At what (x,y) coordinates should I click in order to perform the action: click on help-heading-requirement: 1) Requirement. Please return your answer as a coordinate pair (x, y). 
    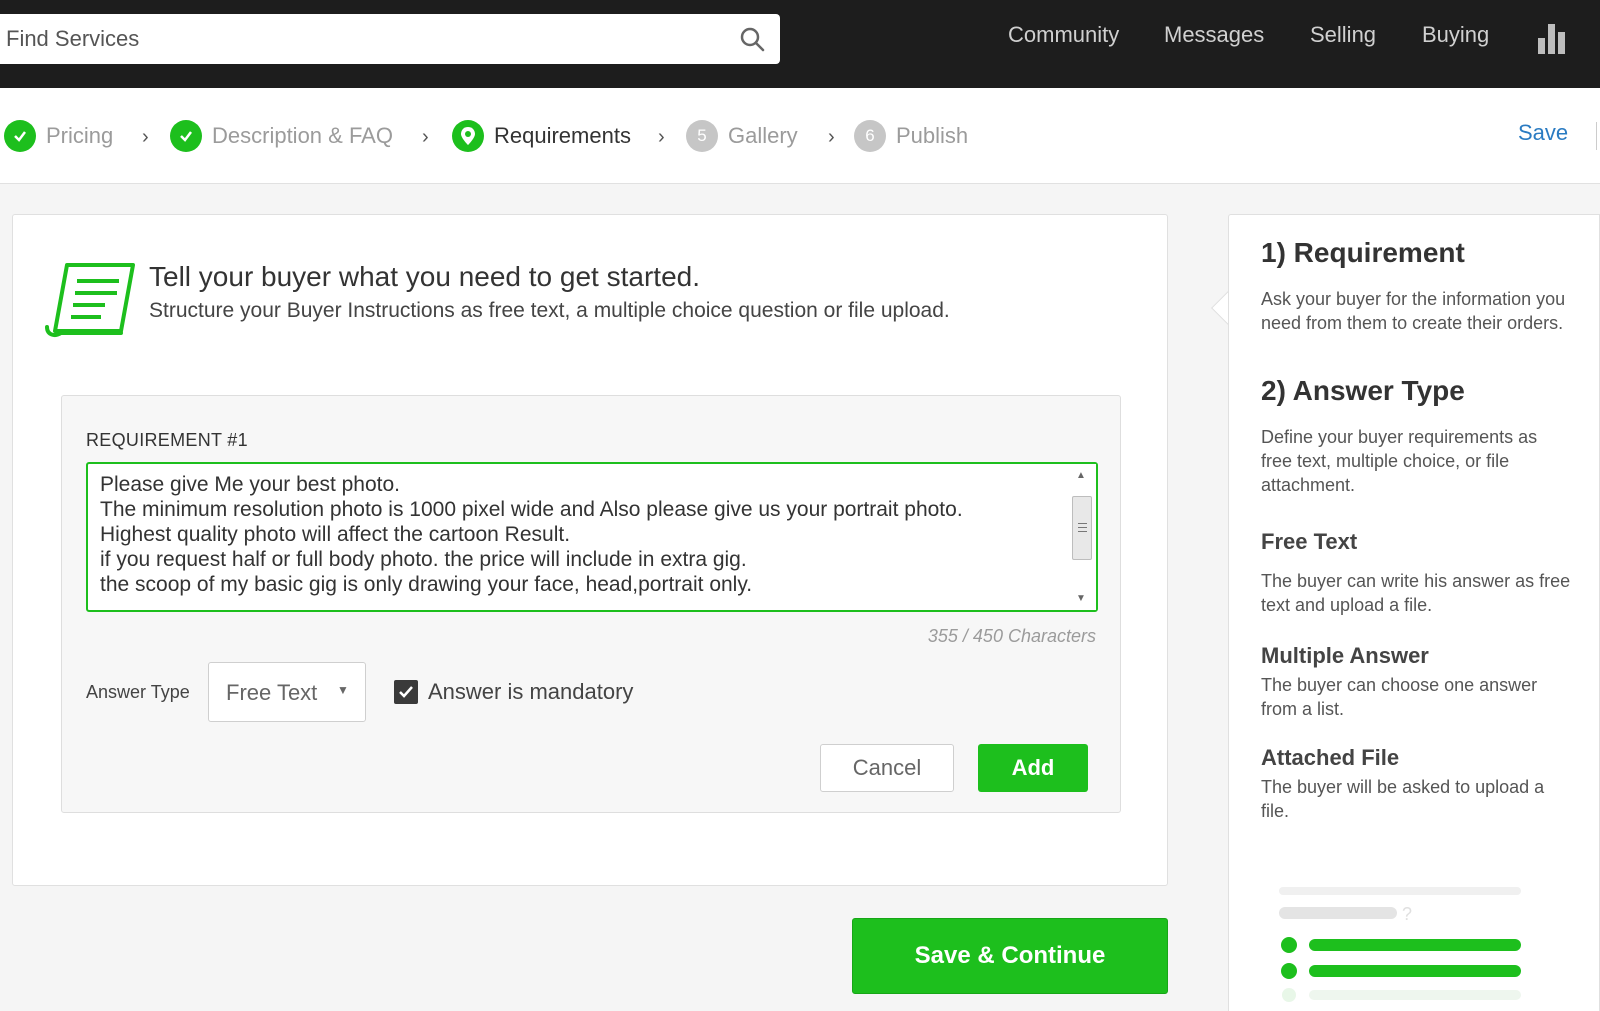
    Looking at the image, I should click on (1363, 252).